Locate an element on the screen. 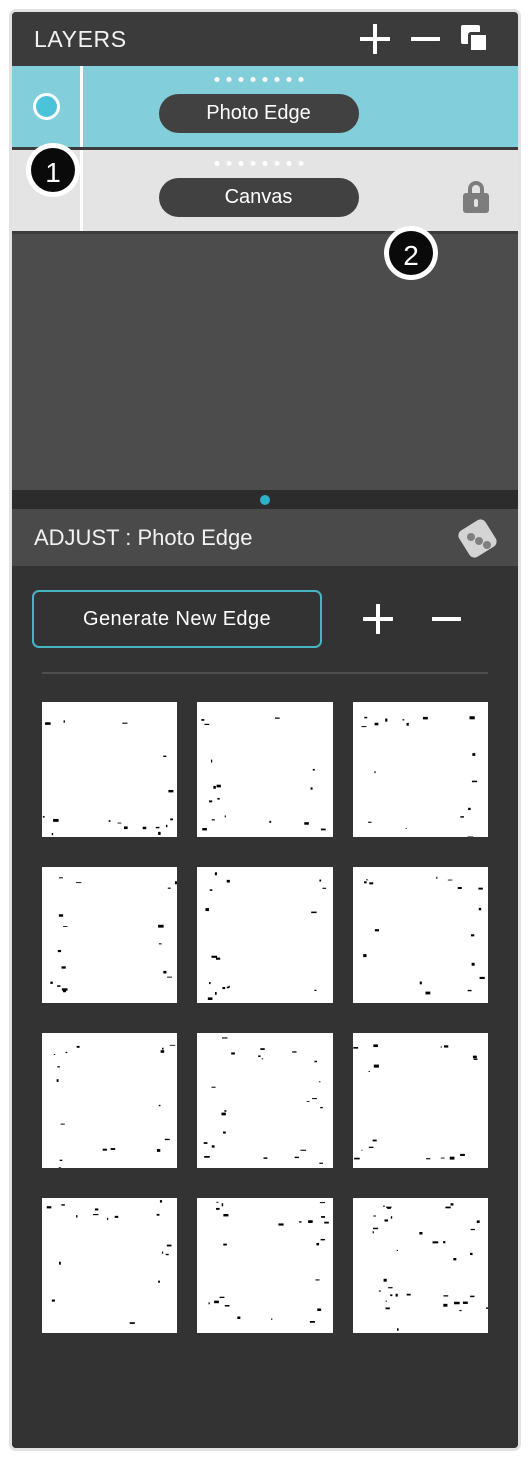 Image resolution: width=530 pixels, height=1460 pixels. add-layer-button is located at coordinates (375, 39).